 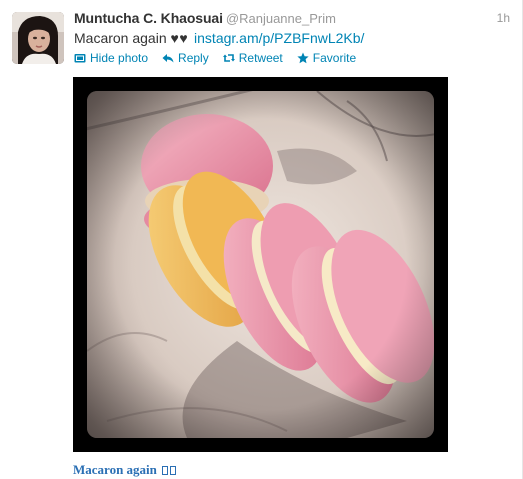 What do you see at coordinates (228, 58) in the screenshot?
I see `retweet-icon` at bounding box center [228, 58].